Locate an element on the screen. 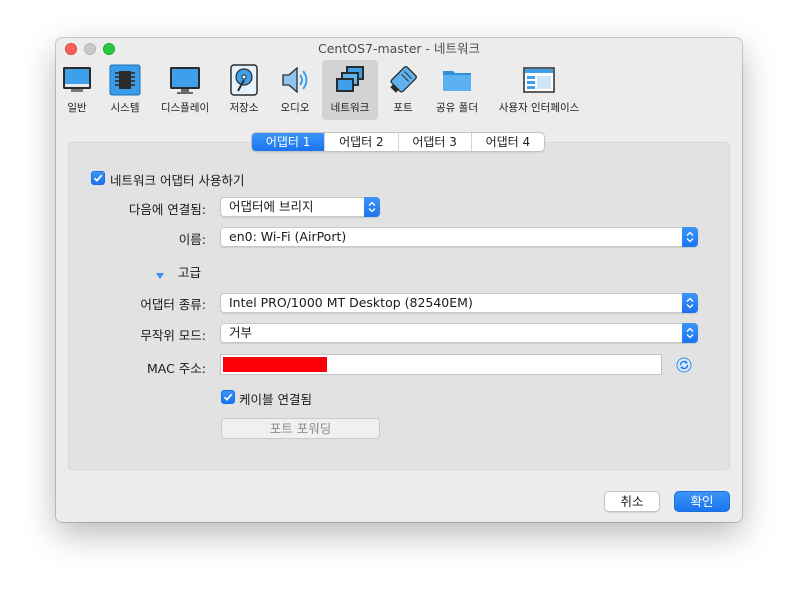 This screenshot has width=798, height=597. ok-button: 확인 is located at coordinates (702, 501).